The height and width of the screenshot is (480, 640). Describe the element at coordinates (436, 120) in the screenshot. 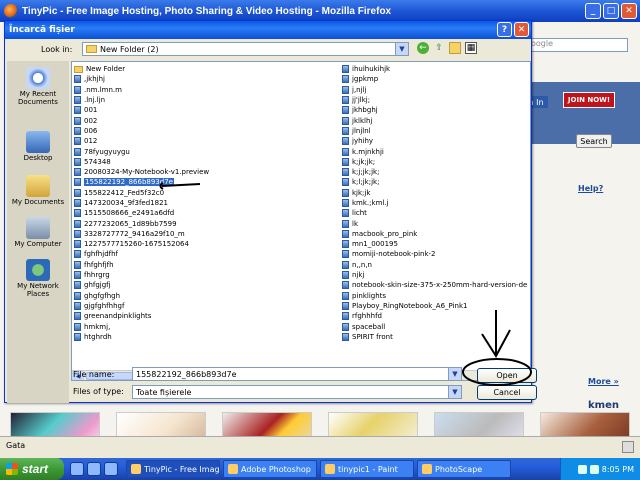

I see `file-item: jklklhj` at that location.